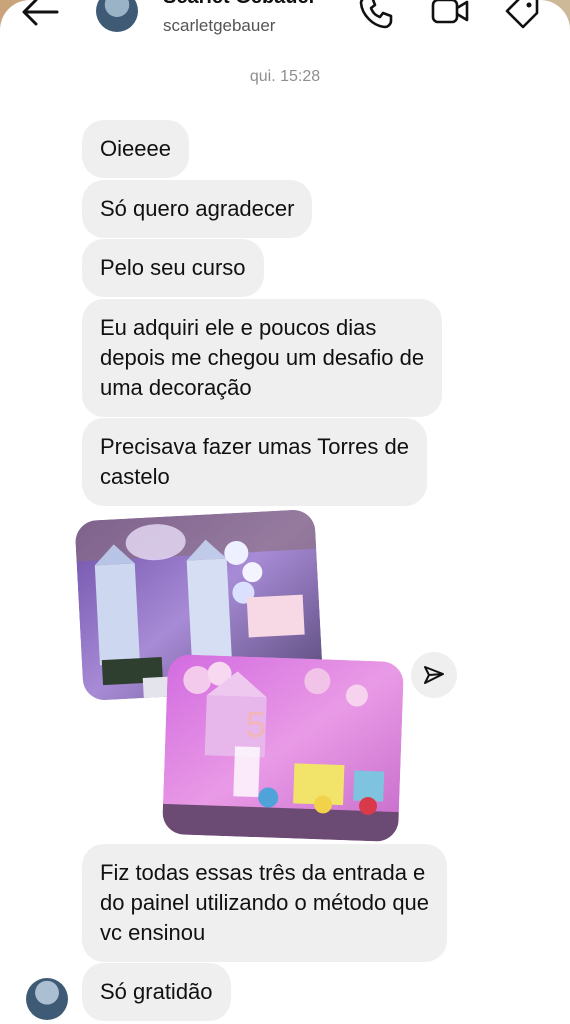 The width and height of the screenshot is (570, 1024). What do you see at coordinates (285, 24) in the screenshot?
I see `chat-header: Scarlet Gebauer scarletgebauer` at bounding box center [285, 24].